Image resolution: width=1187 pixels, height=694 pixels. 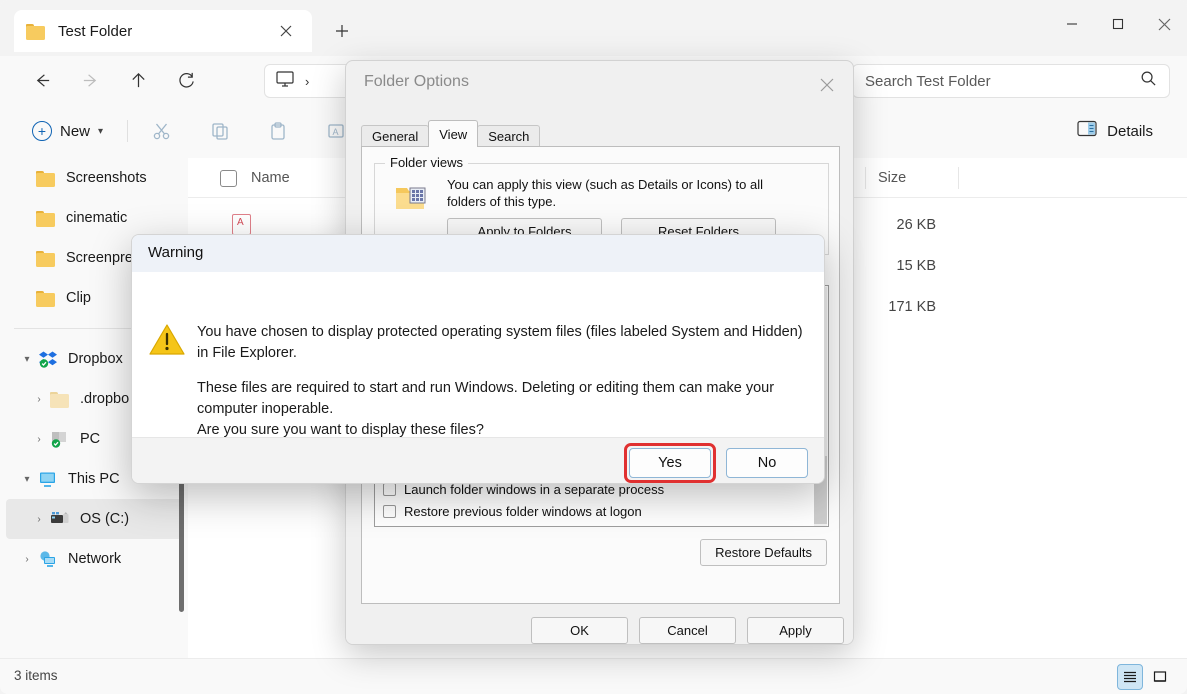 I want to click on file-size-cell: 171 KB, so click(x=912, y=306).